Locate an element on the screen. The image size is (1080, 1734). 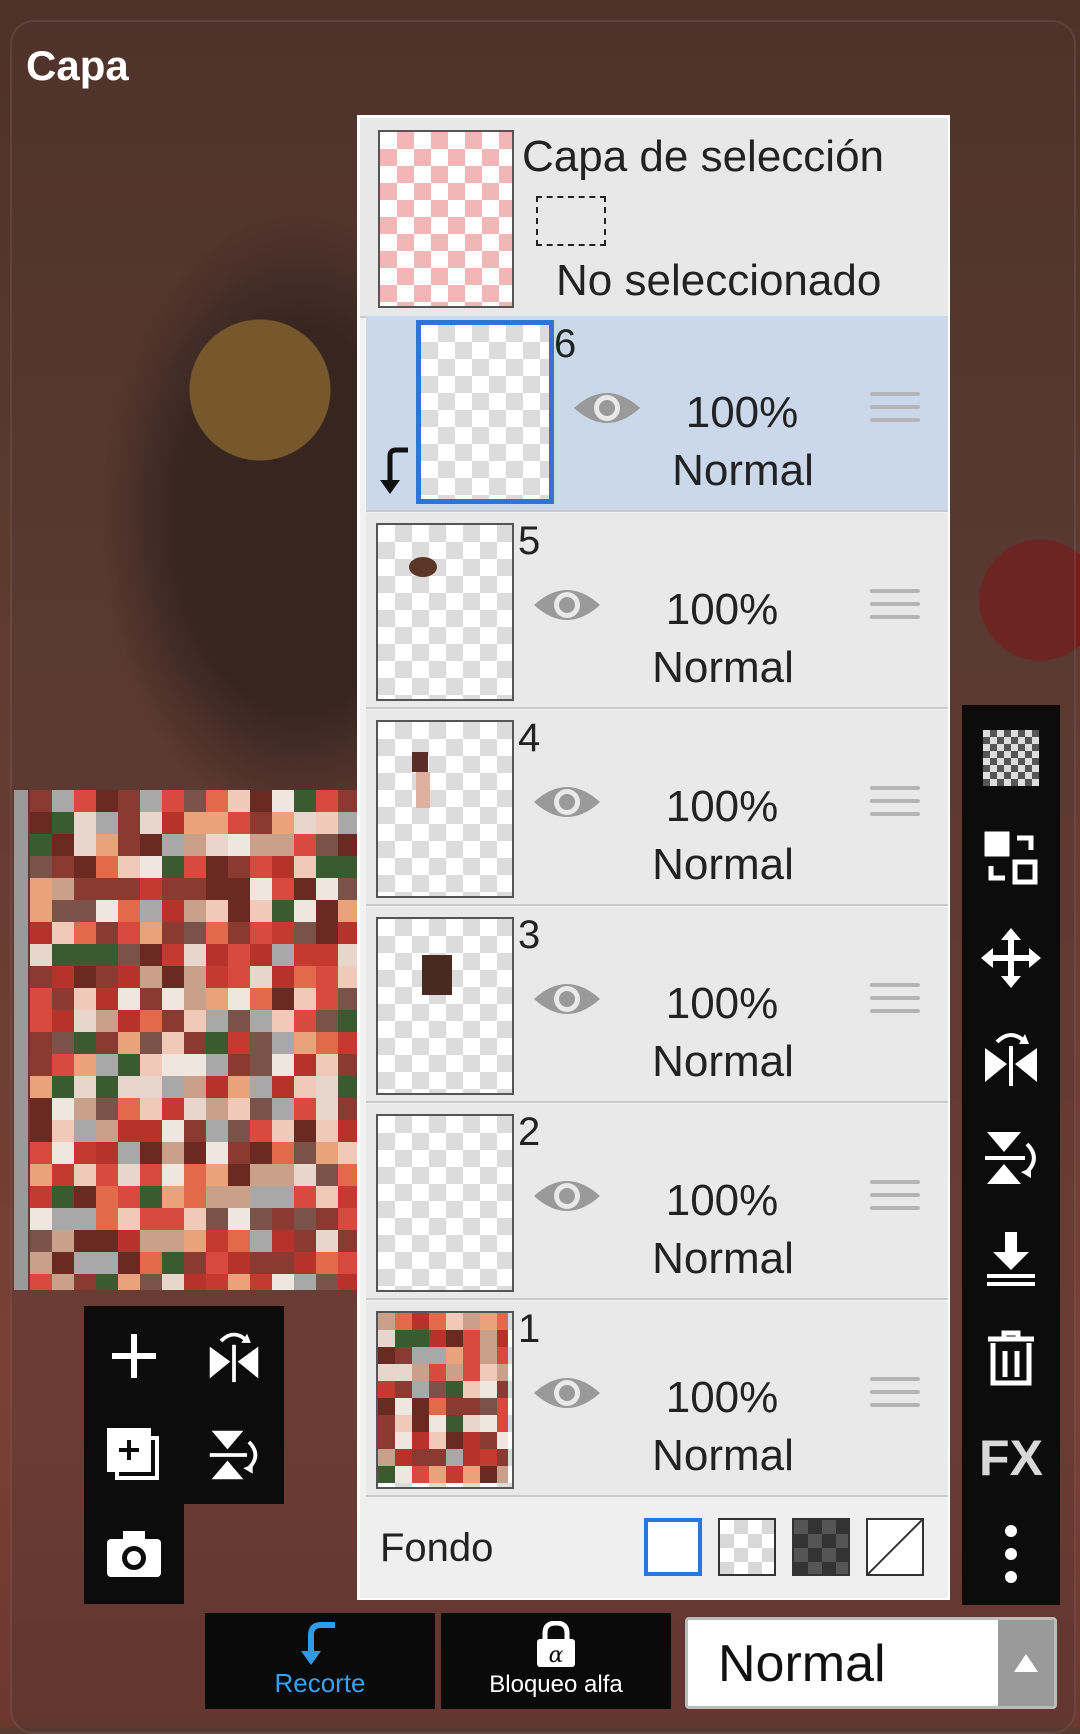
dialog-title: Capa is located at coordinates (77, 65).